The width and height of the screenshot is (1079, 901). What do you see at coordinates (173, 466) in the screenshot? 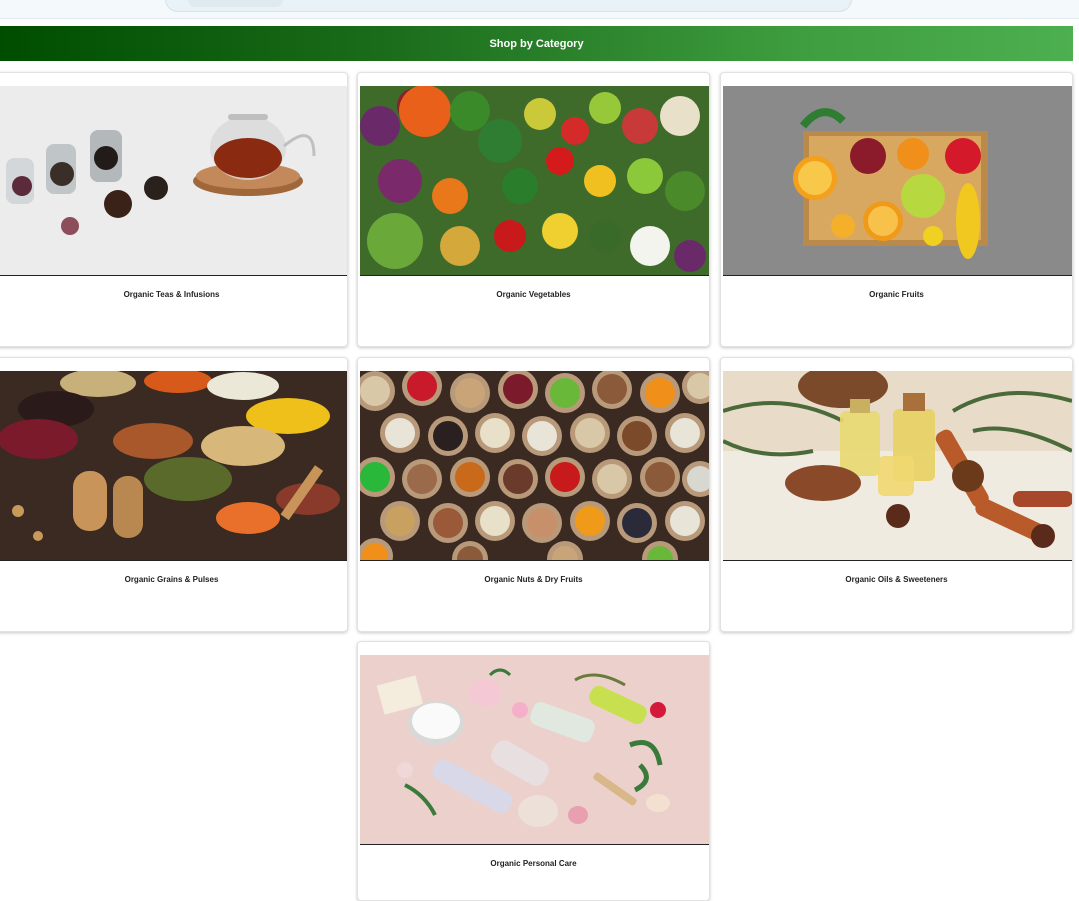
I see `category-image-grains` at bounding box center [173, 466].